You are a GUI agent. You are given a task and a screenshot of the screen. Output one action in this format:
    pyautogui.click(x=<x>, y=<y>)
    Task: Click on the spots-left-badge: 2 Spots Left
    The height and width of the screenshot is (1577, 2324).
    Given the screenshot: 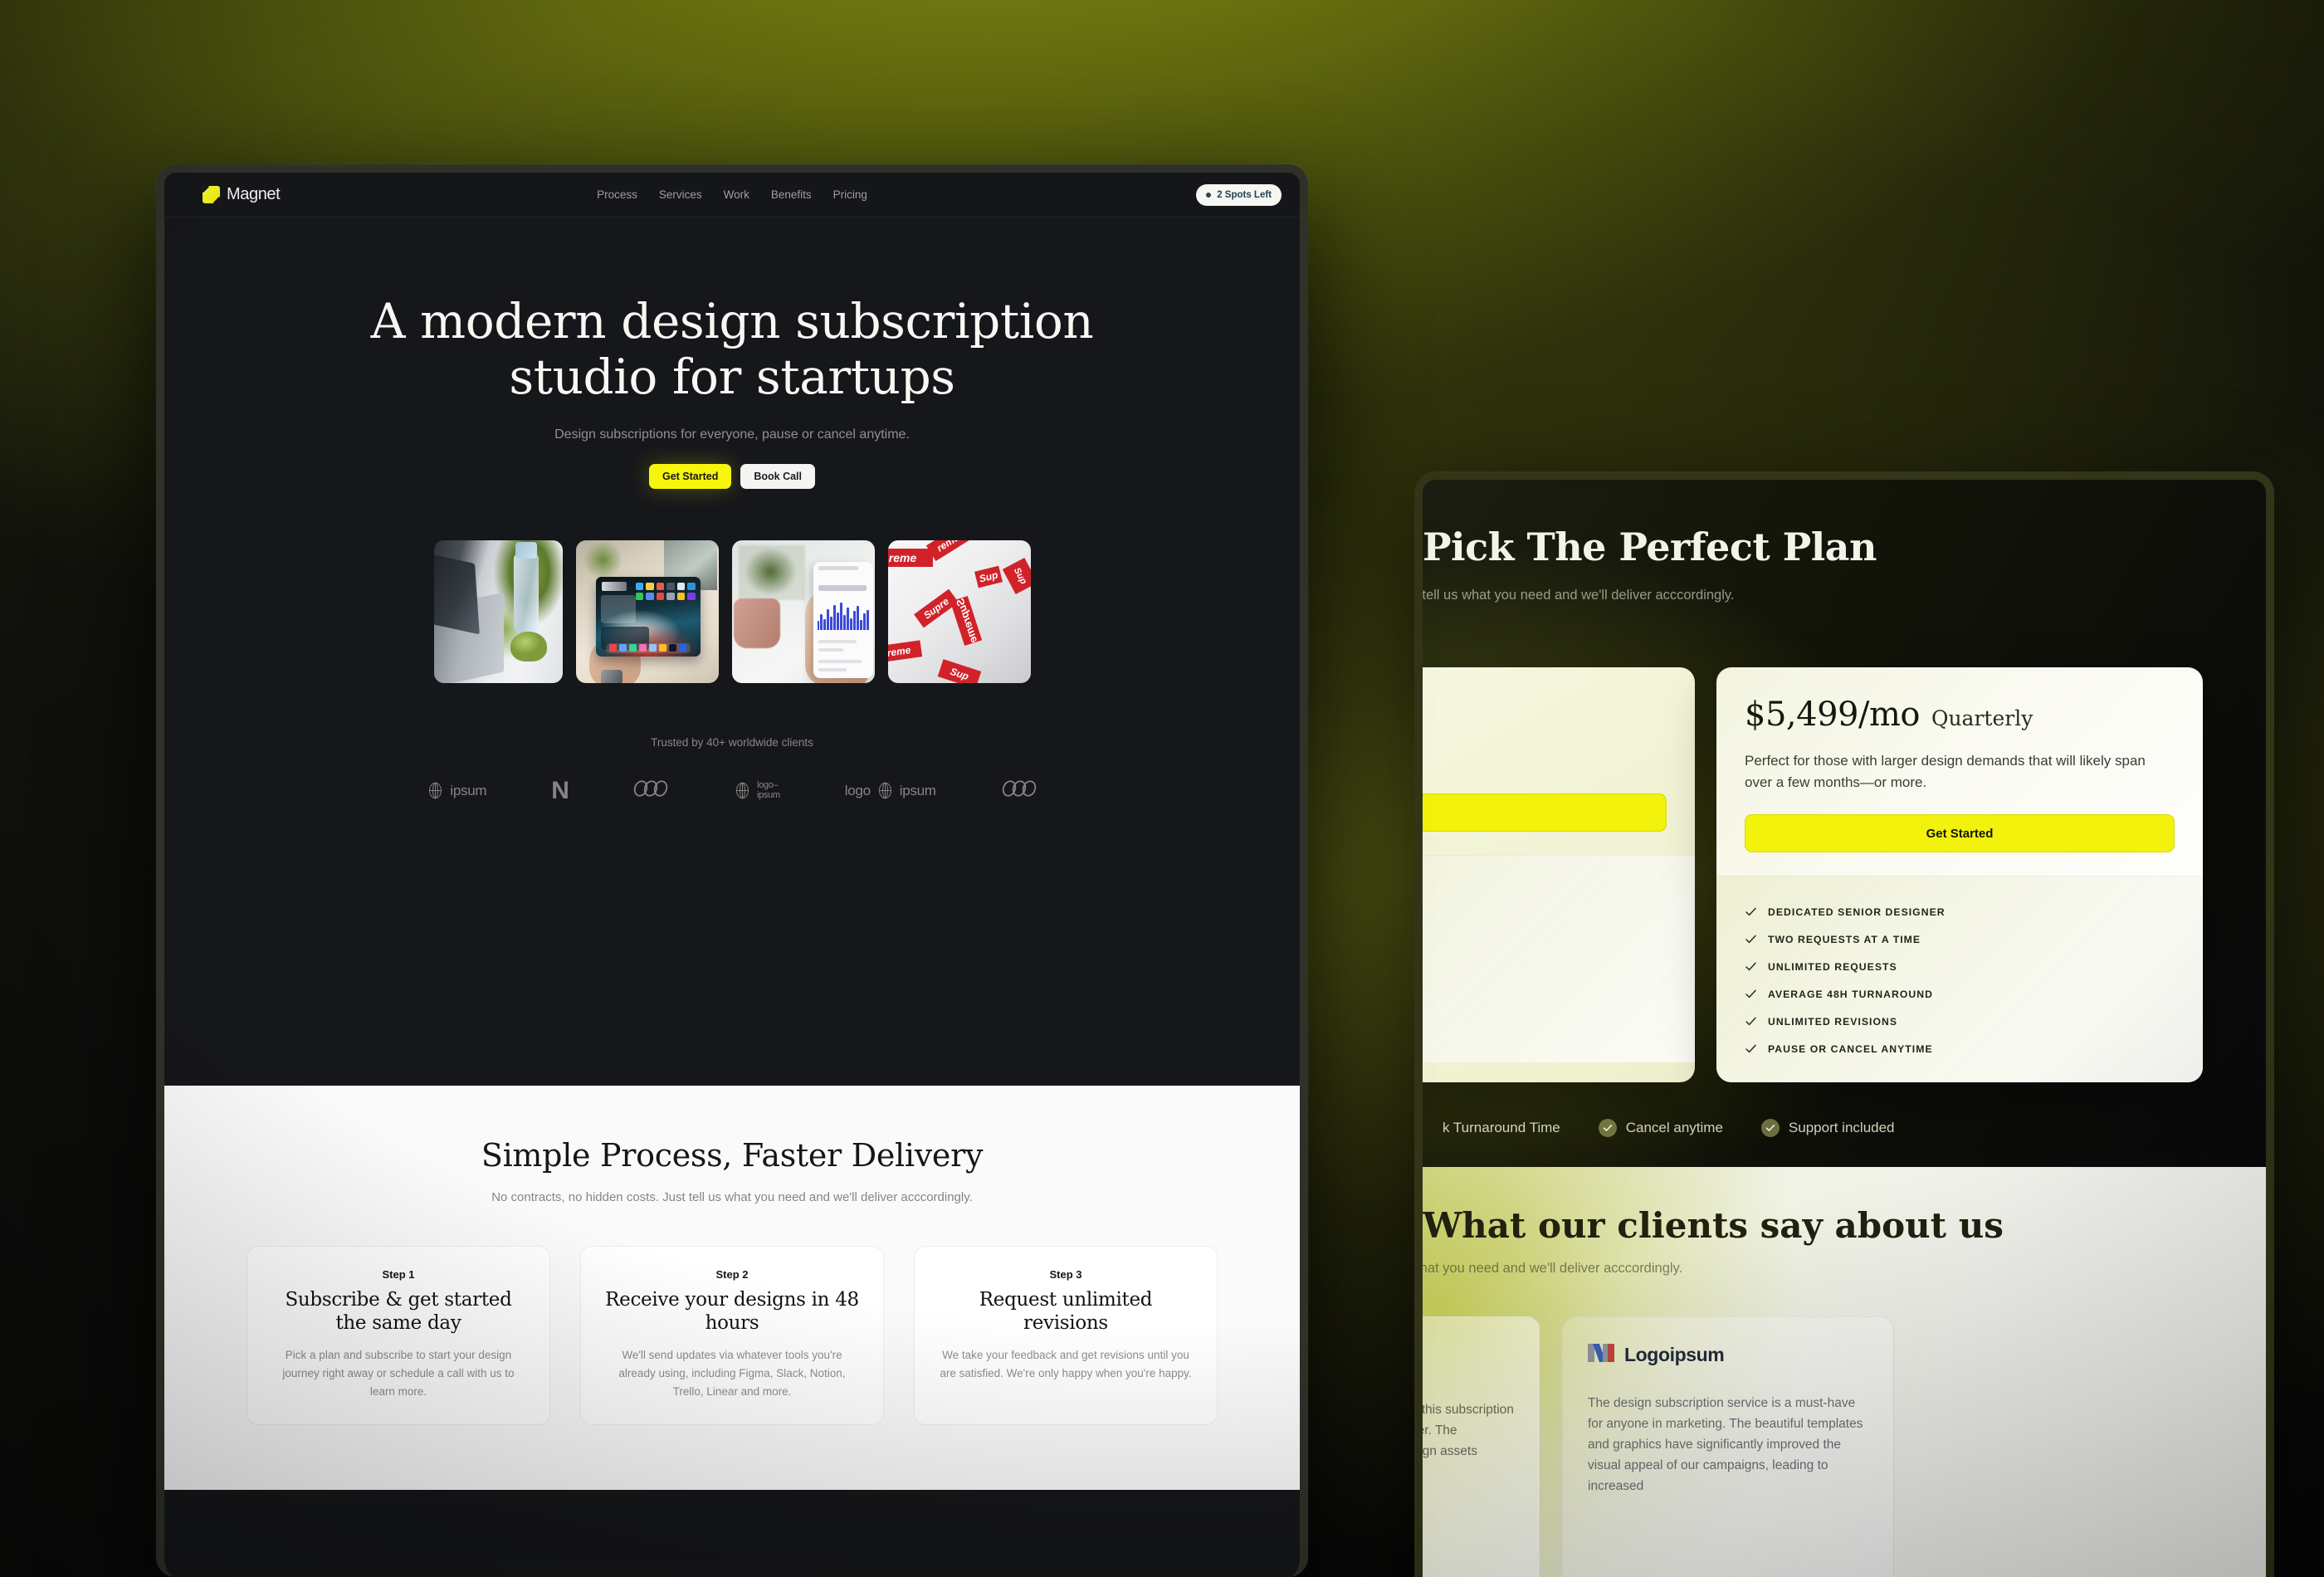 What is the action you would take?
    pyautogui.click(x=1239, y=194)
    